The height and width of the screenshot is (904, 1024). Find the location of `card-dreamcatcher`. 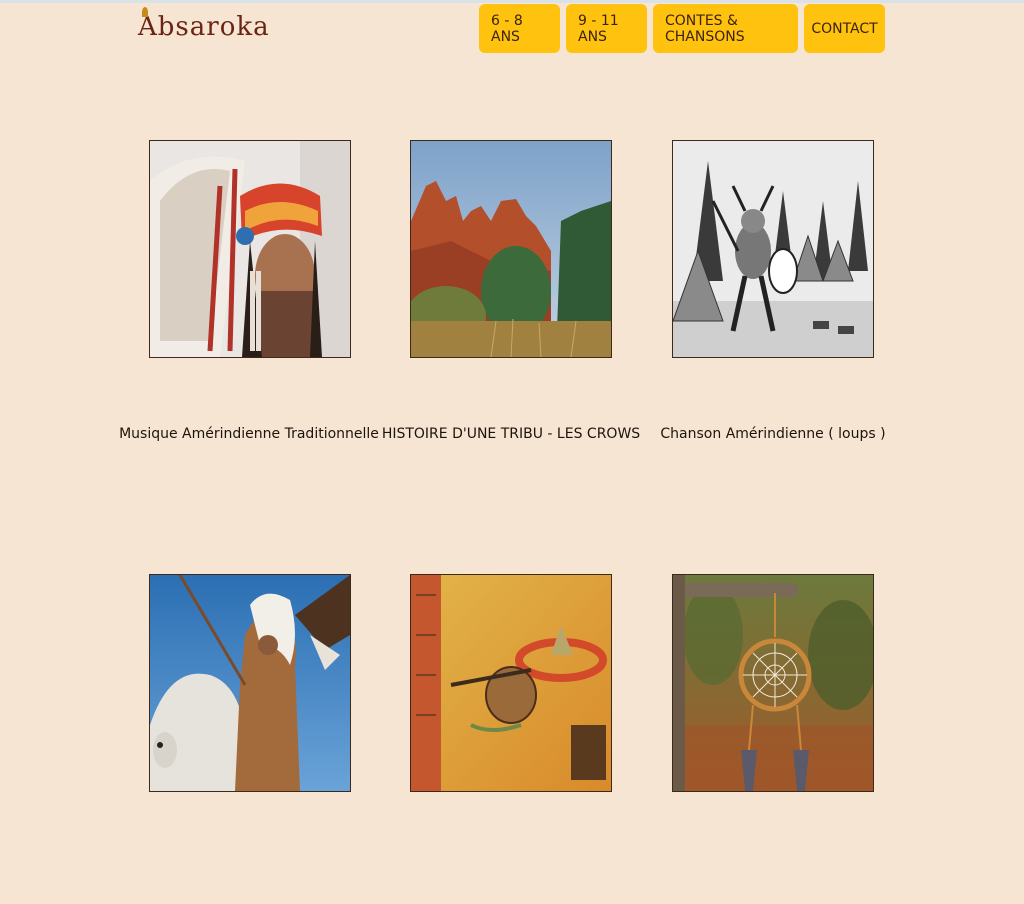

card-dreamcatcher is located at coordinates (803, 739).